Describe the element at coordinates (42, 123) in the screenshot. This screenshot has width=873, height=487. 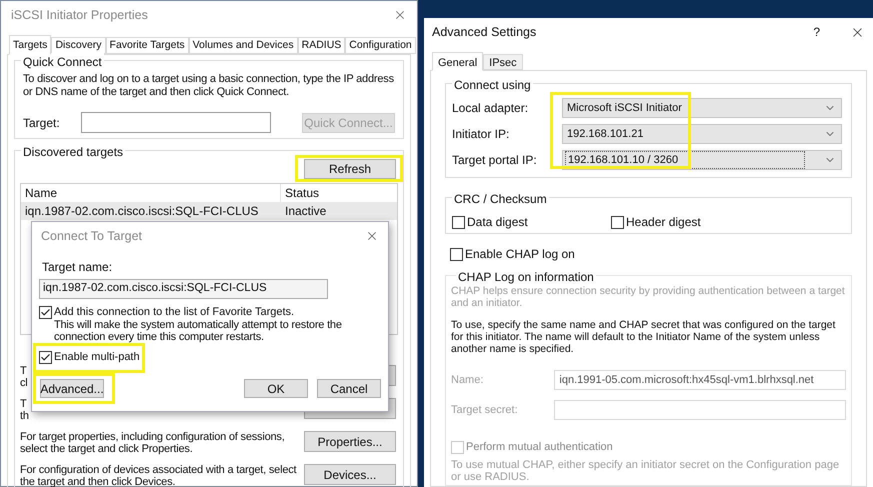
I see `field-label: Target:` at that location.